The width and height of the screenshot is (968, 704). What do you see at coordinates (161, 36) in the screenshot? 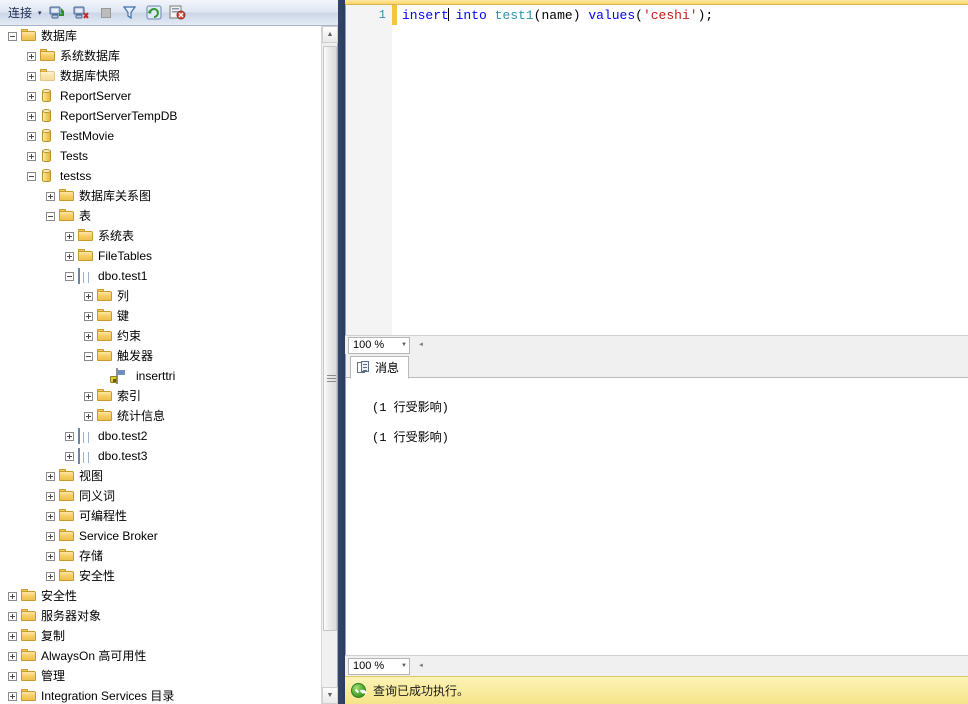
I see `tree-node: 数据库` at bounding box center [161, 36].